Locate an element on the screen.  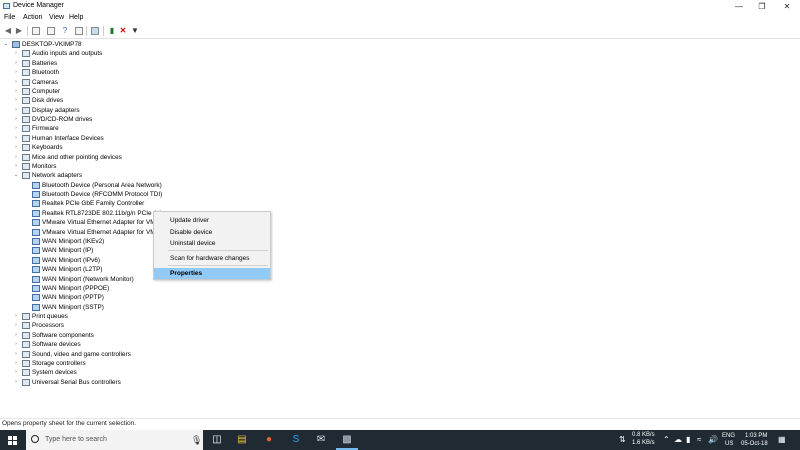
skype-icon: S is located at coordinates (296, 440).